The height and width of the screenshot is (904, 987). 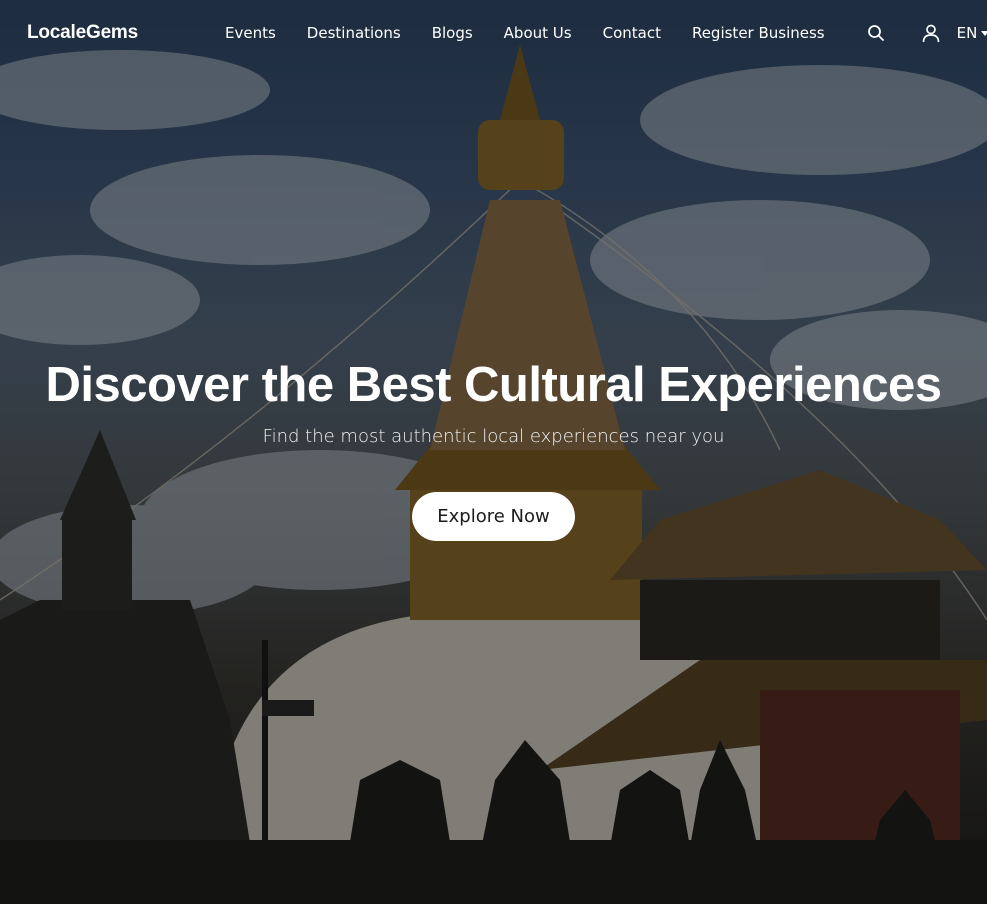 I want to click on nav-icons: EN, so click(x=926, y=33).